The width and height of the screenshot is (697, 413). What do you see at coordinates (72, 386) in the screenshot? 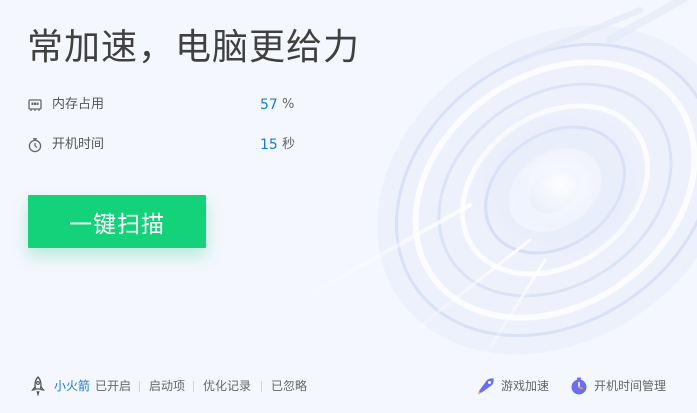
I see `rocket-feature-link: 小火箭` at bounding box center [72, 386].